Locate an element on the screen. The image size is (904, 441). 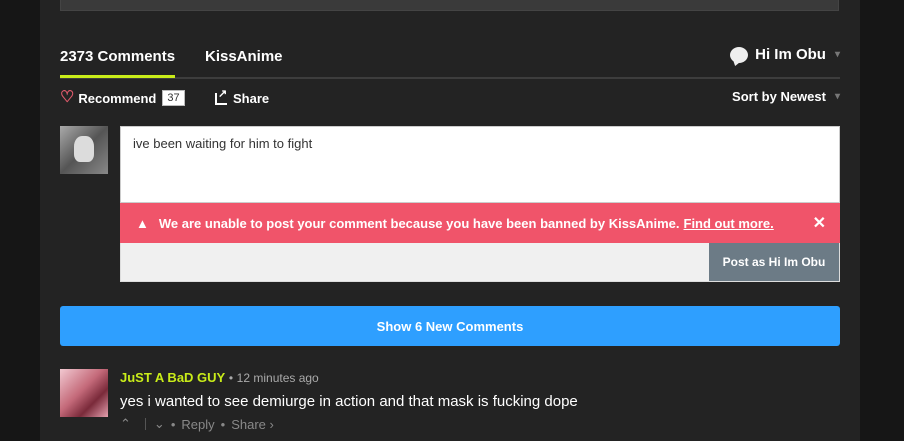
sort-label: Sort by Newest is located at coordinates (779, 96).